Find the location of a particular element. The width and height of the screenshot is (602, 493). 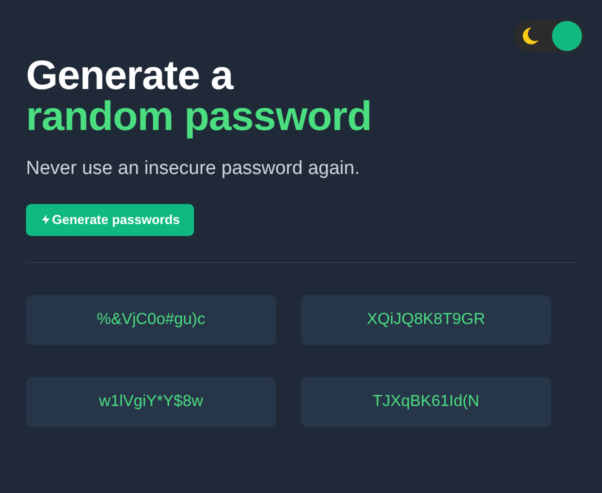

password-card: w1lVgiY*Y$8w is located at coordinates (151, 401).